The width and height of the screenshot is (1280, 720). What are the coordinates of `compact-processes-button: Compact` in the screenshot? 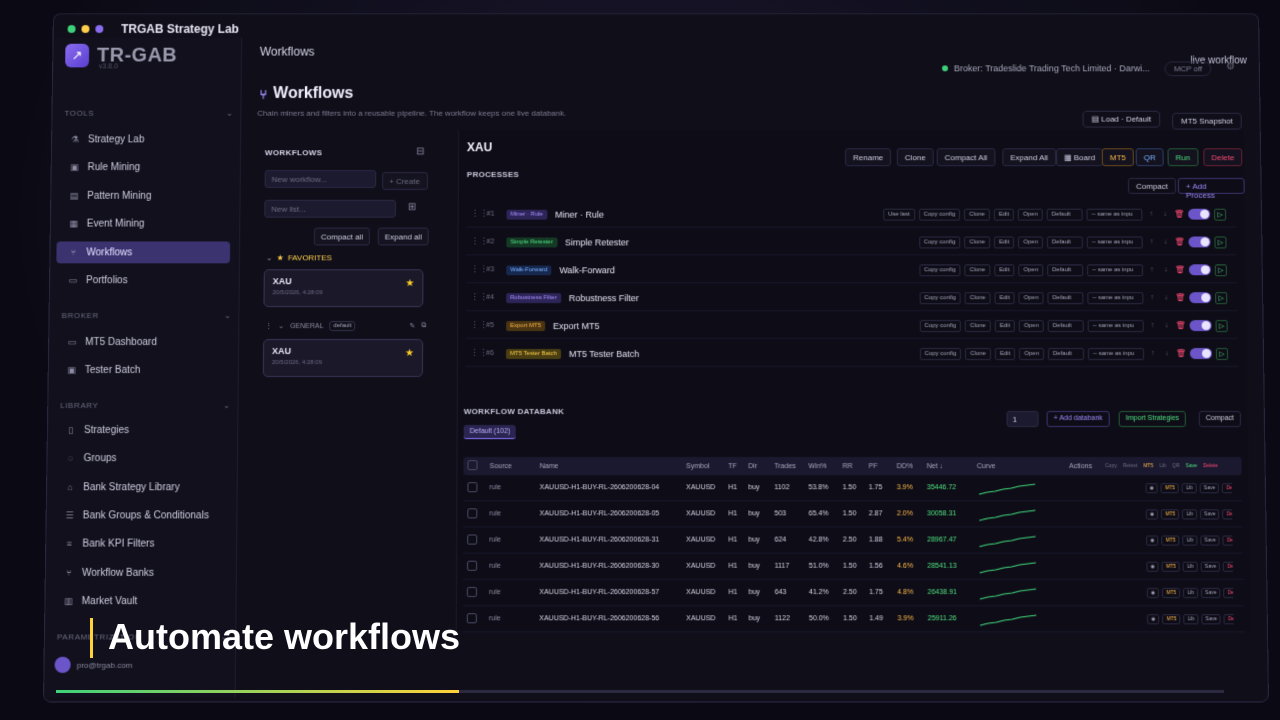 It's located at (1152, 185).